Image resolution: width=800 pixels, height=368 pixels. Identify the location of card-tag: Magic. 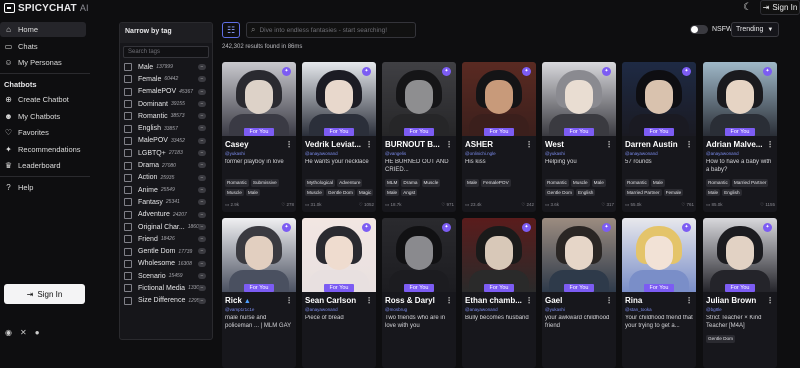
(365, 192).